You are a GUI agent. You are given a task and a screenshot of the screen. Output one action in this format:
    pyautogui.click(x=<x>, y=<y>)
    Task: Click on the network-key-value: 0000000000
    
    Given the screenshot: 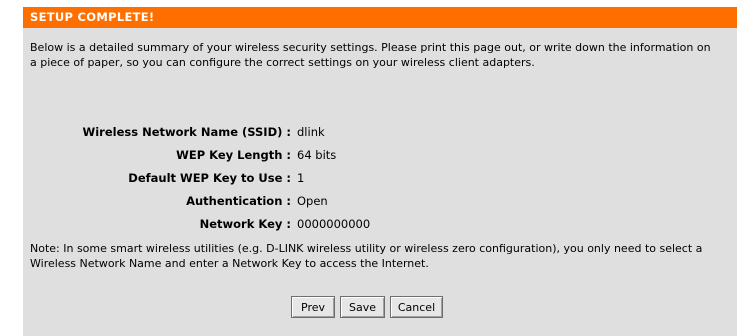 What is the action you would take?
    pyautogui.click(x=334, y=224)
    